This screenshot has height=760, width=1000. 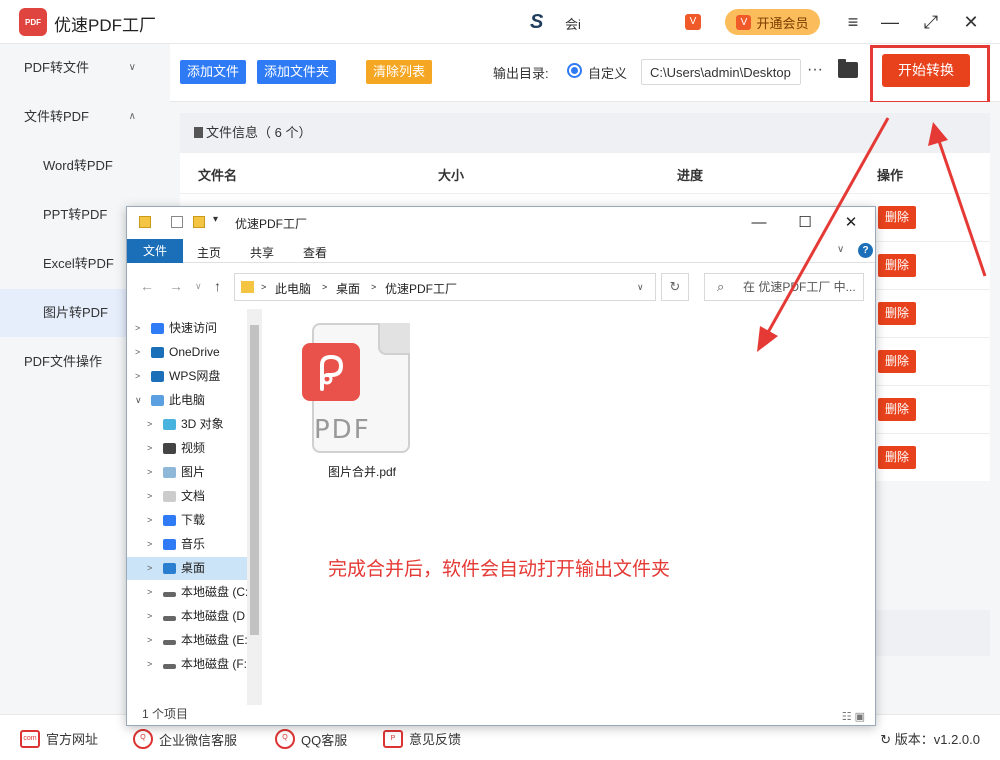 What do you see at coordinates (194, 520) in the screenshot?
I see `tree-item: > 下载` at bounding box center [194, 520].